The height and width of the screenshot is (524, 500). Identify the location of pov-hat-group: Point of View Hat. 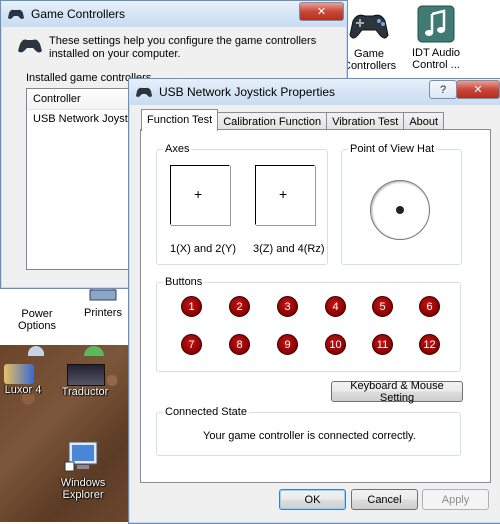
(401, 204).